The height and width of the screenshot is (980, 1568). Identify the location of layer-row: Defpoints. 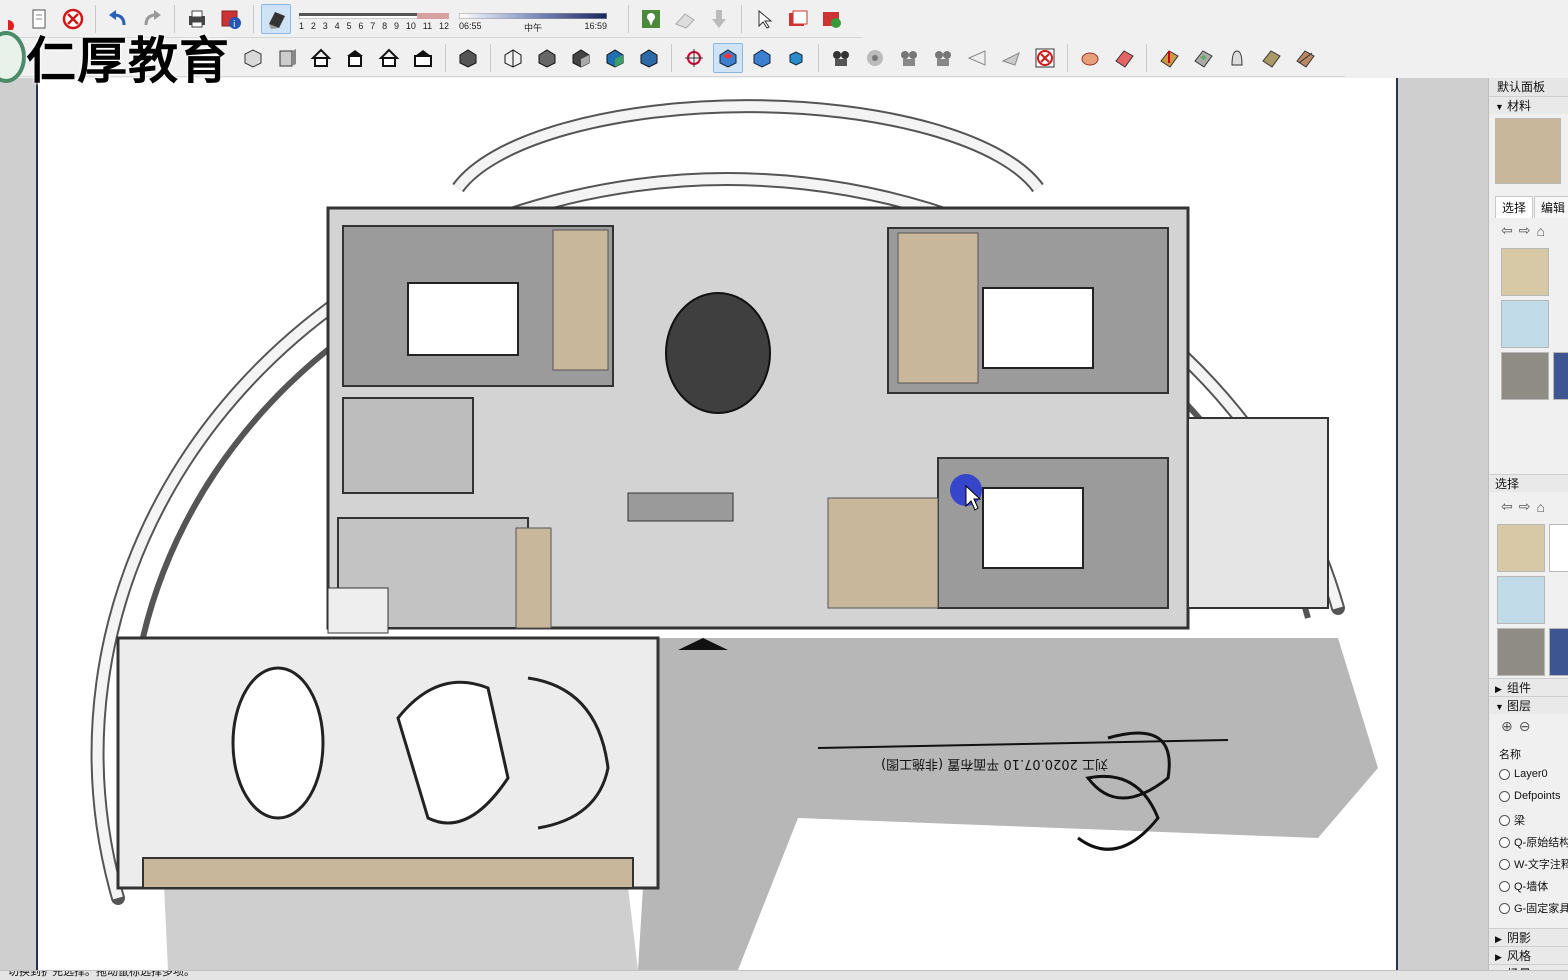
(1529, 796).